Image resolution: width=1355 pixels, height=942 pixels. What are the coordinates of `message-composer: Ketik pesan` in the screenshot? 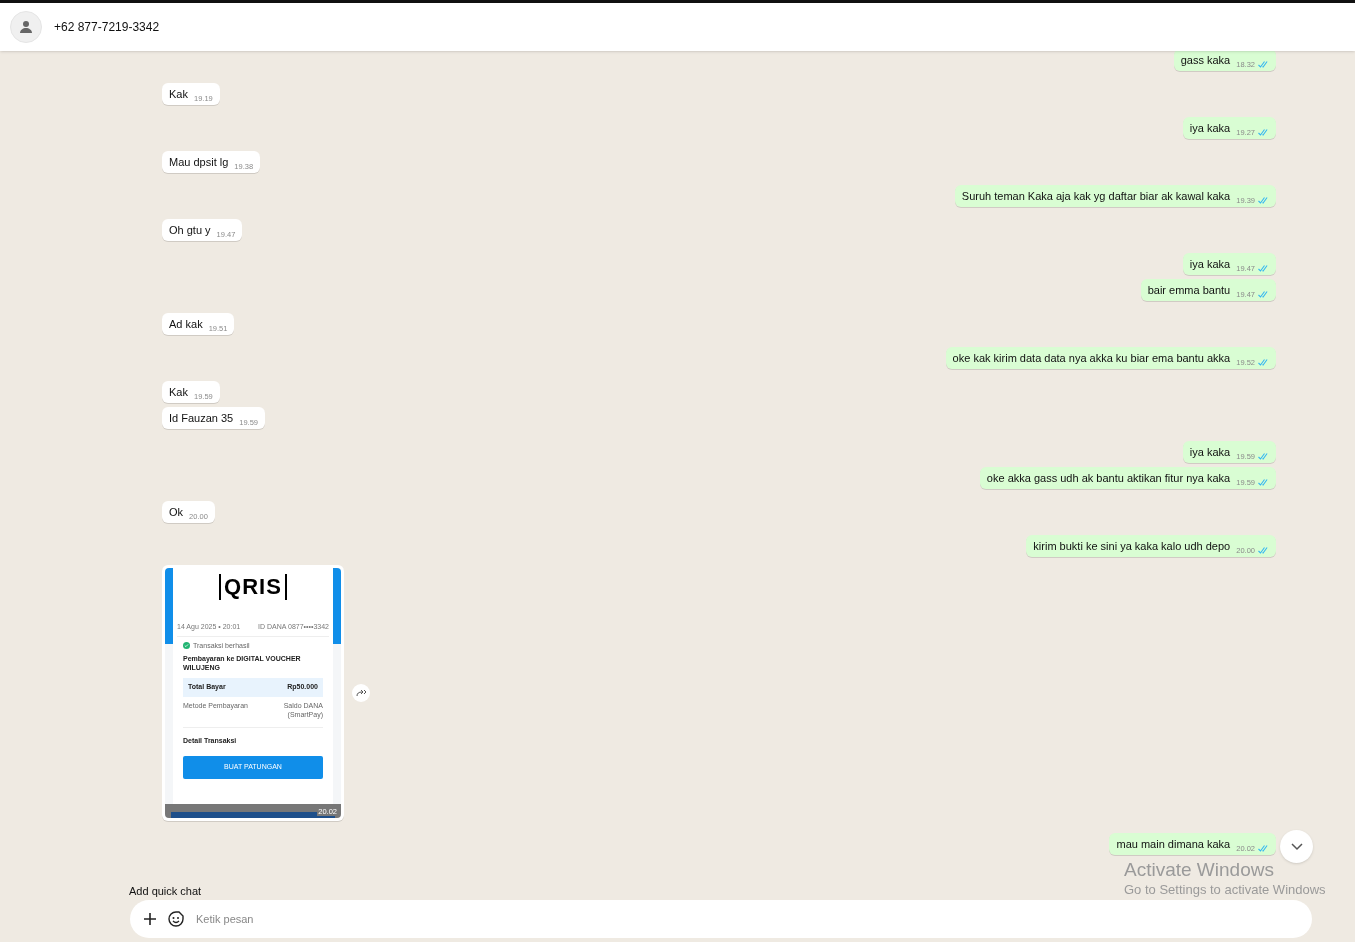 It's located at (721, 919).